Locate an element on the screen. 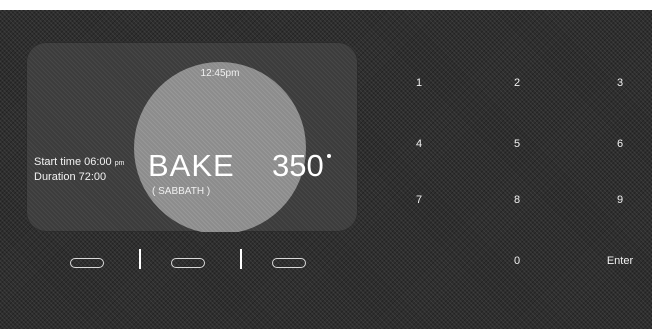  keypad-key-9: 9 is located at coordinates (620, 200).